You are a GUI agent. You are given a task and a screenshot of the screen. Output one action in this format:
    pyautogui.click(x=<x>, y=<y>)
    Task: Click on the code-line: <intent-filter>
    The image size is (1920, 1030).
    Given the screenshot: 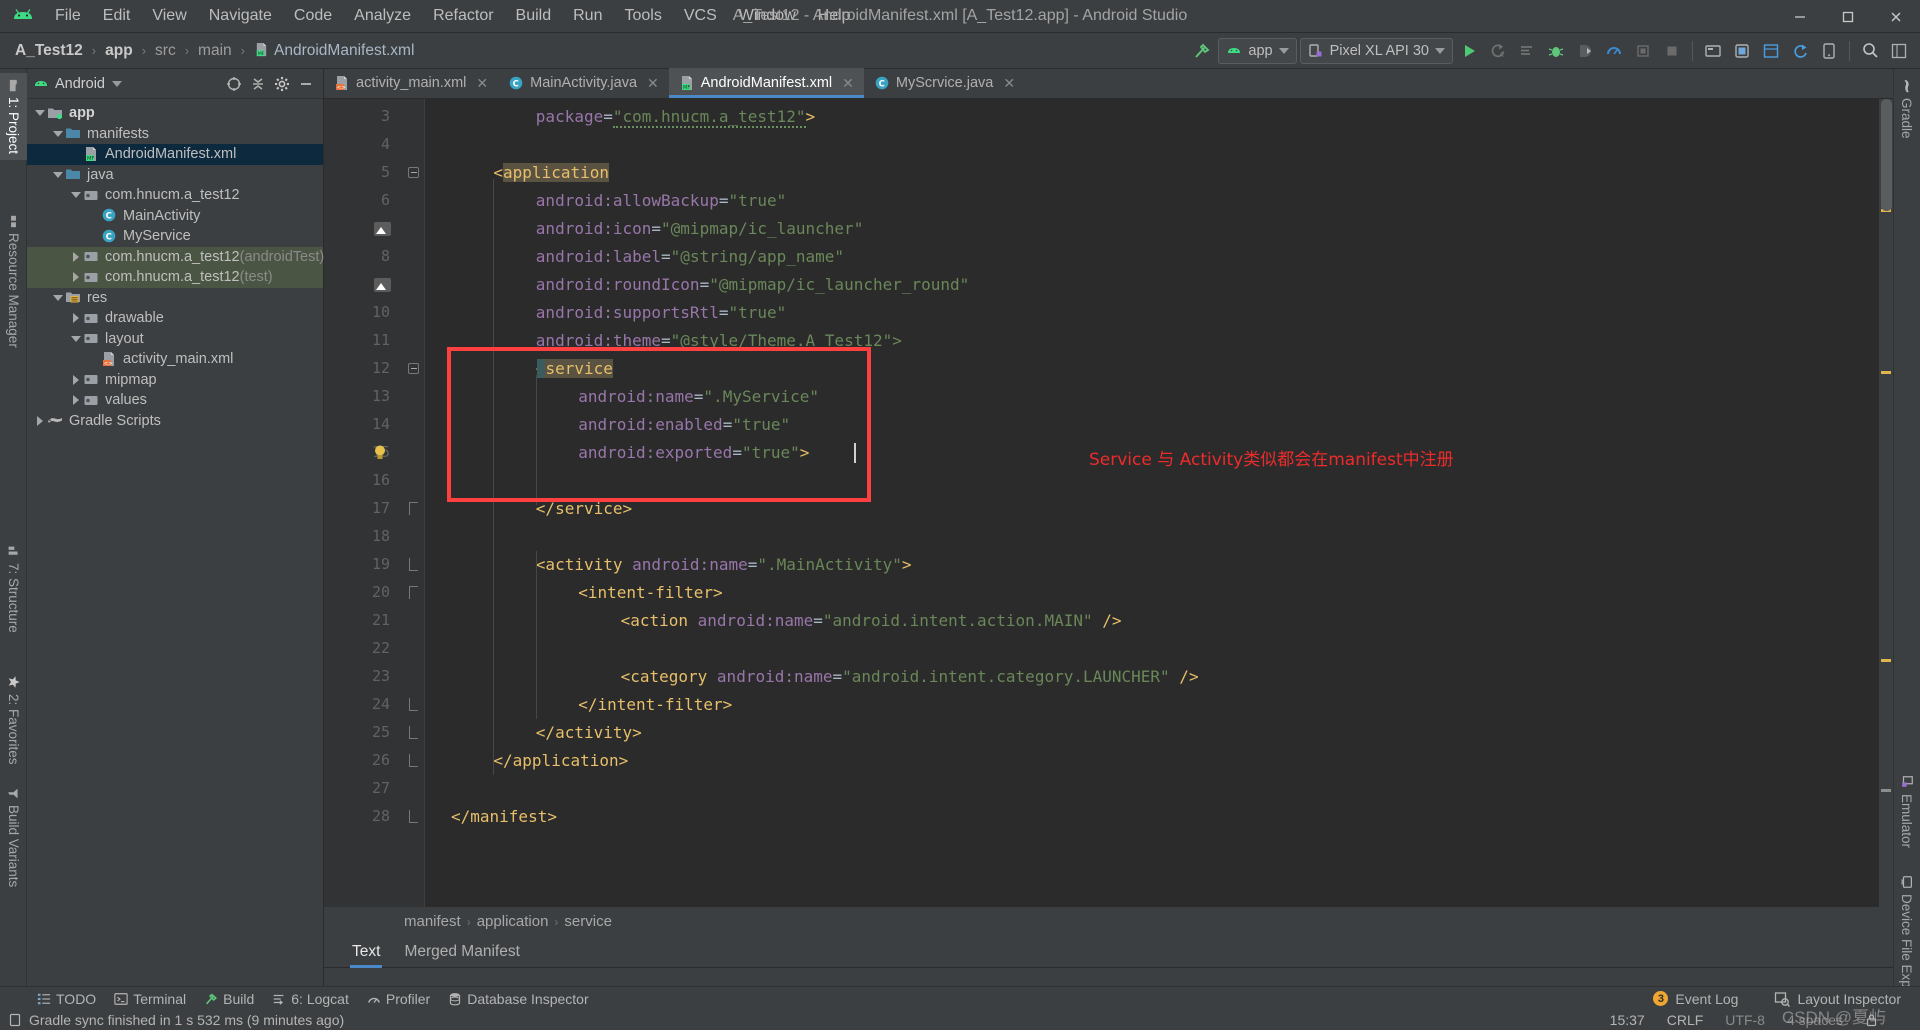 What is the action you would take?
    pyautogui.click(x=650, y=593)
    